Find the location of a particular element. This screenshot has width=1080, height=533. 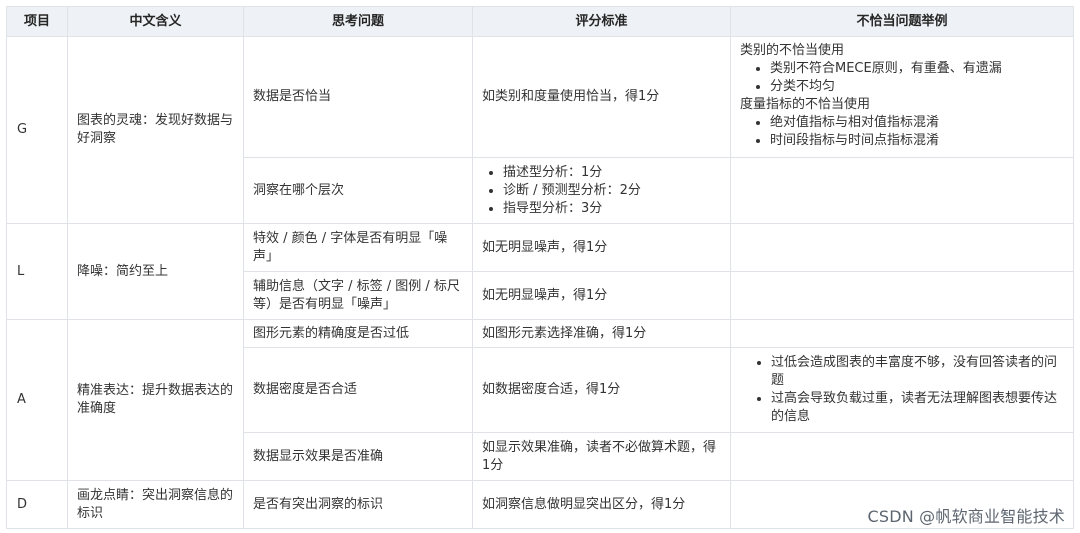

question-cell: 数据显示效果是否准确 is located at coordinates (358, 456).